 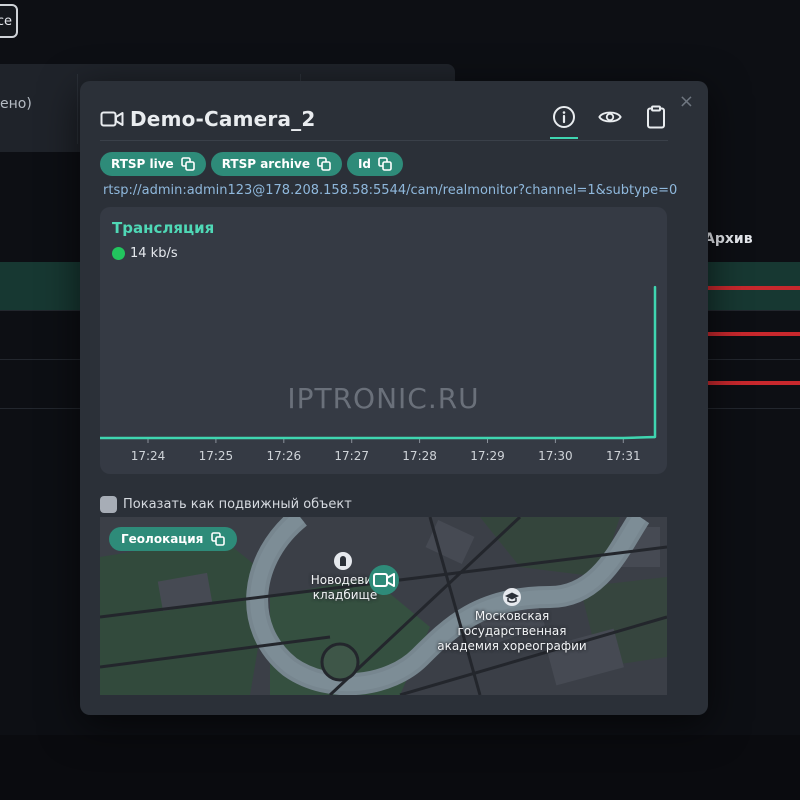 What do you see at coordinates (487, 456) in the screenshot?
I see `x-tick-label: 17:29` at bounding box center [487, 456].